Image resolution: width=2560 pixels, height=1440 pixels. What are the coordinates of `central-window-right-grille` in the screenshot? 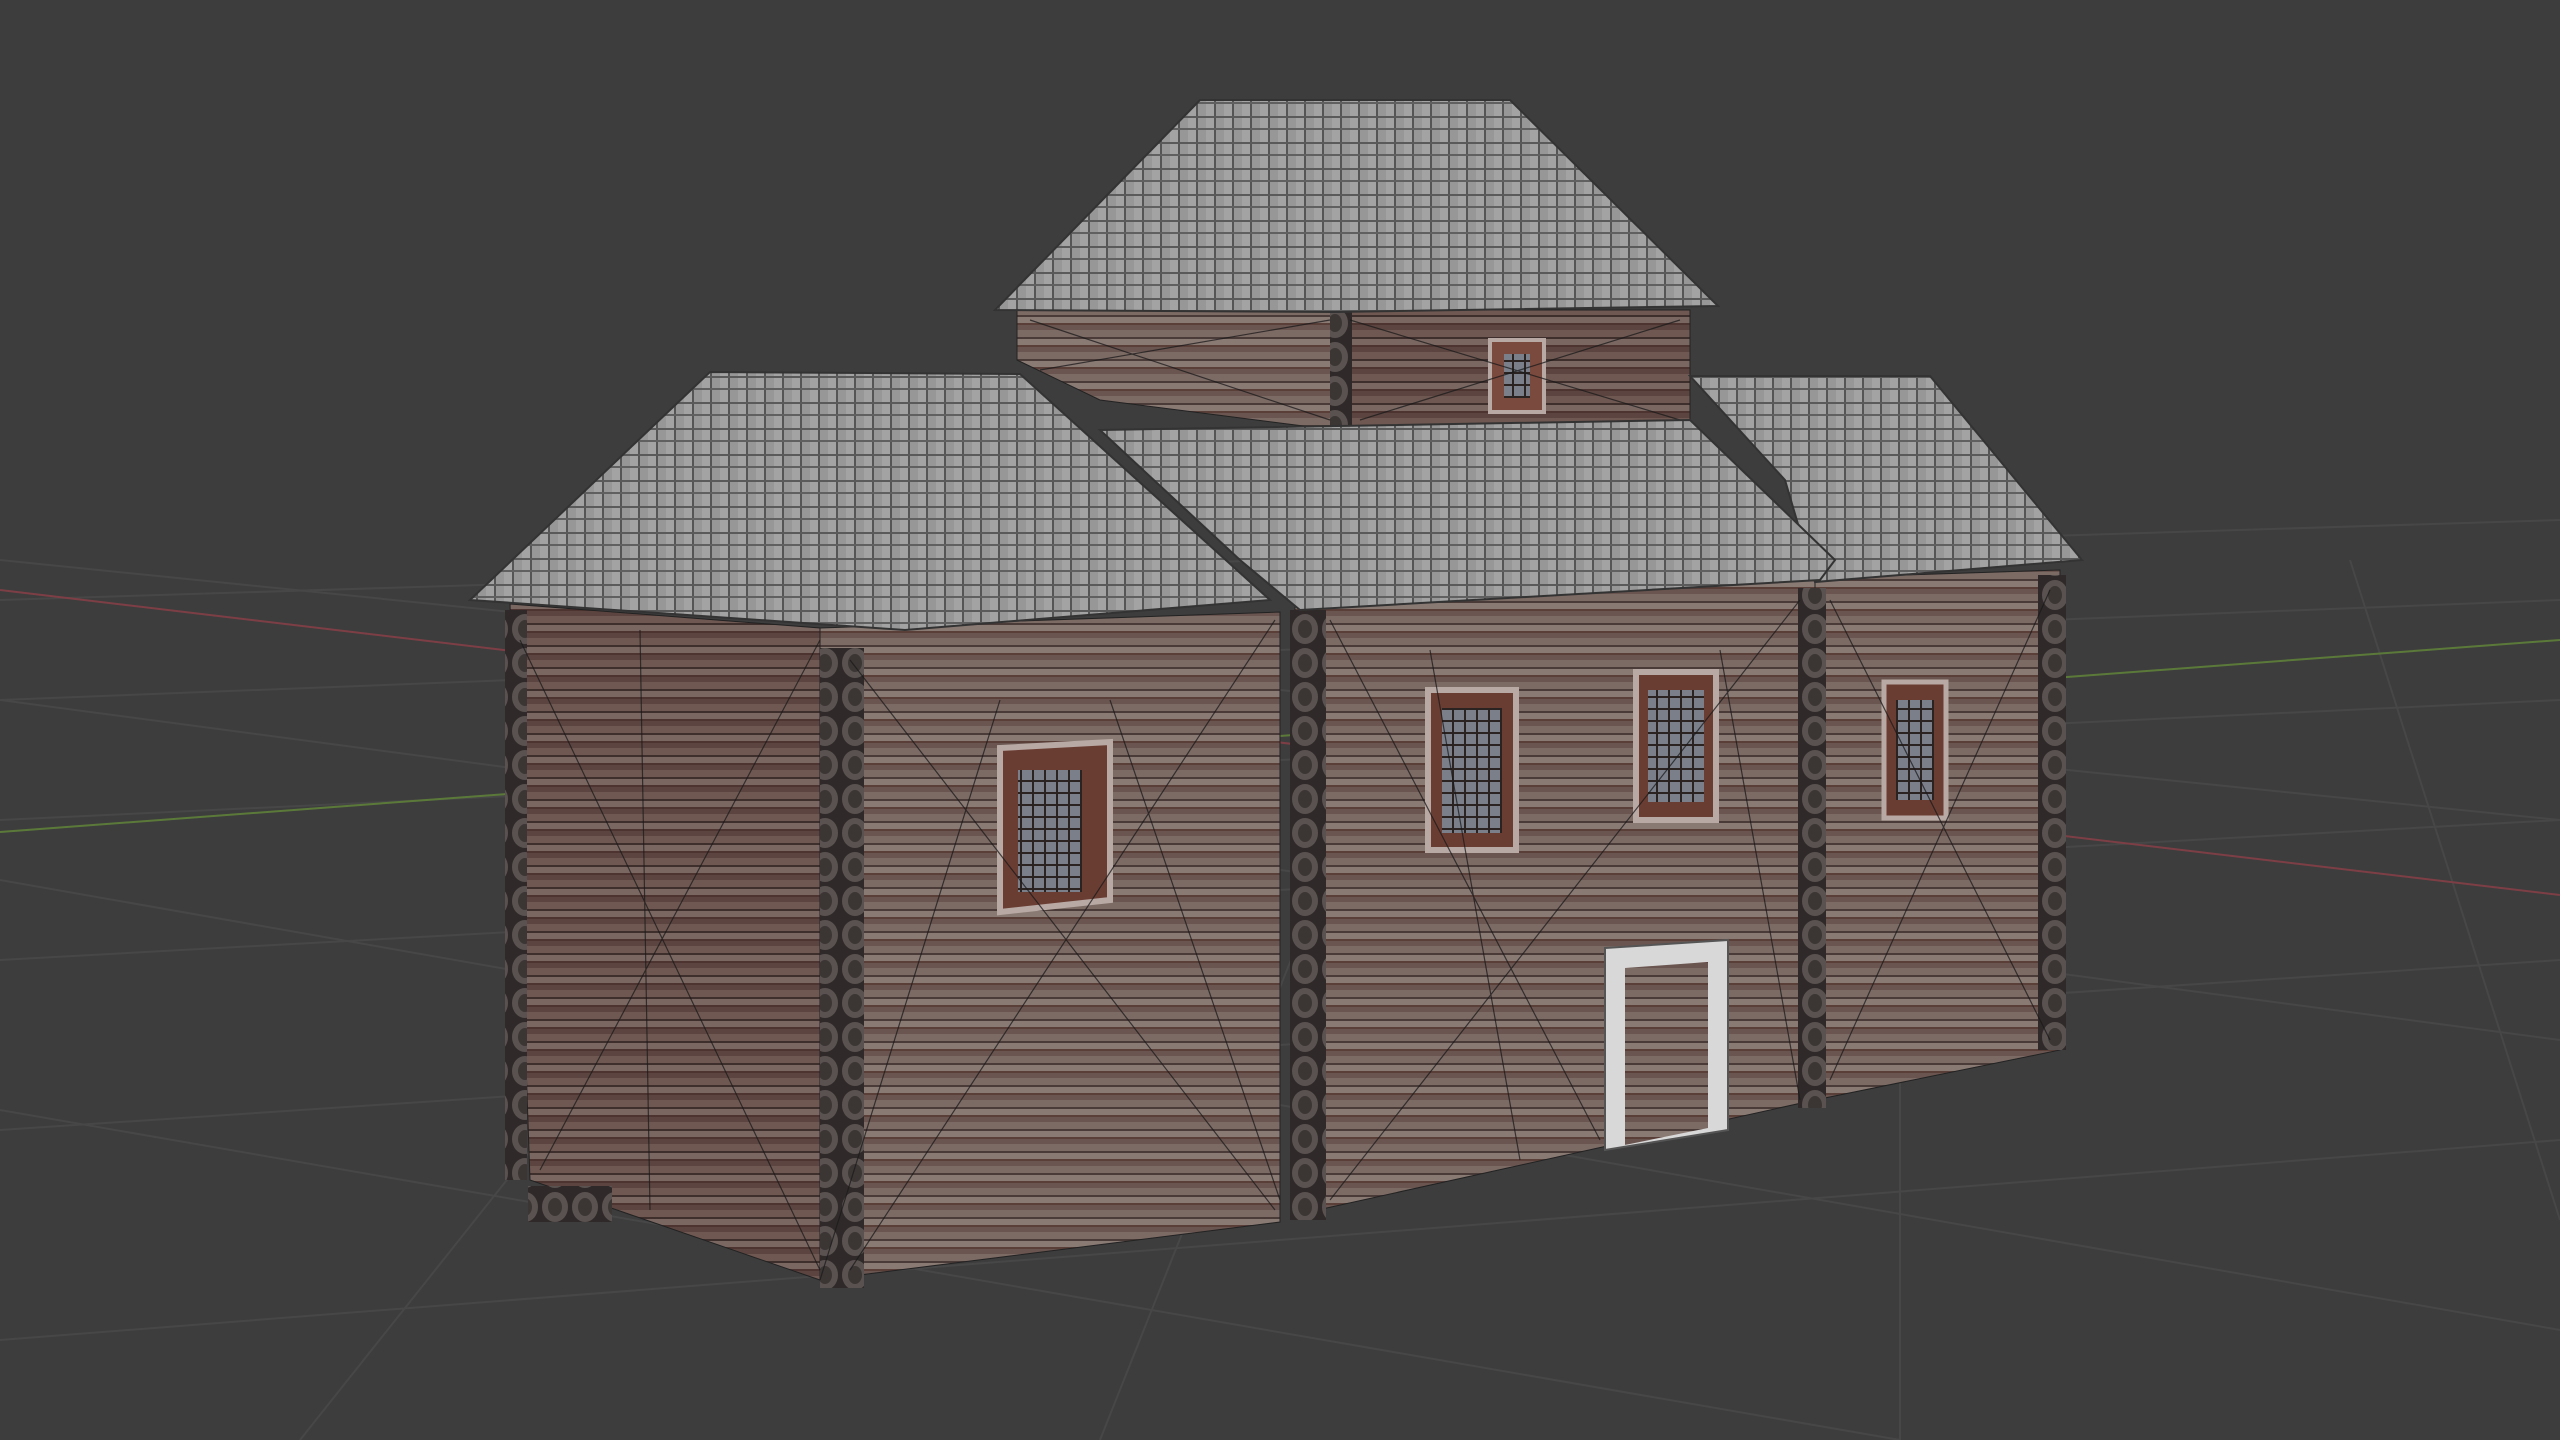 It's located at (1676, 746).